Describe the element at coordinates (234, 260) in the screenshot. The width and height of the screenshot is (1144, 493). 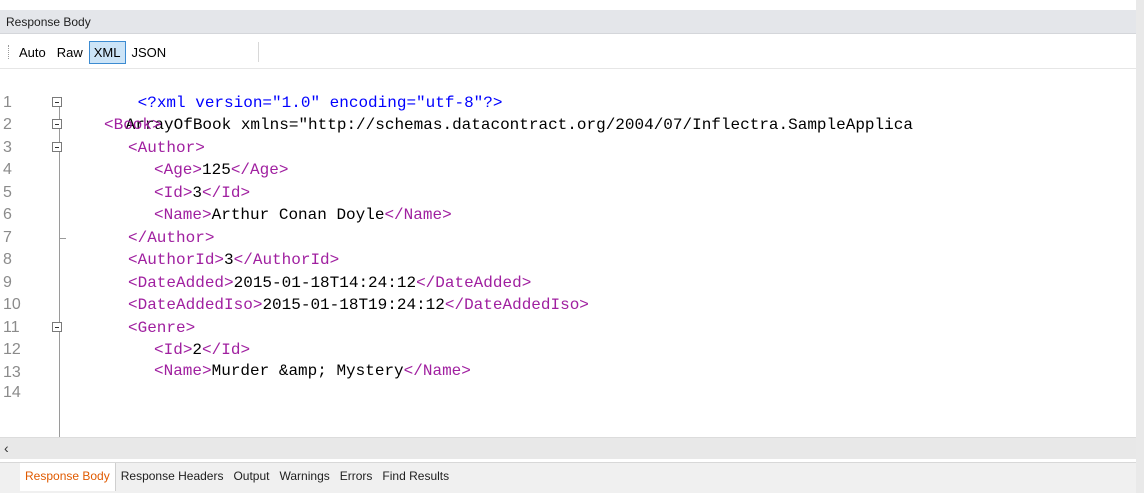
I see `code-text: <AuthorId>3</AuthorId>` at that location.